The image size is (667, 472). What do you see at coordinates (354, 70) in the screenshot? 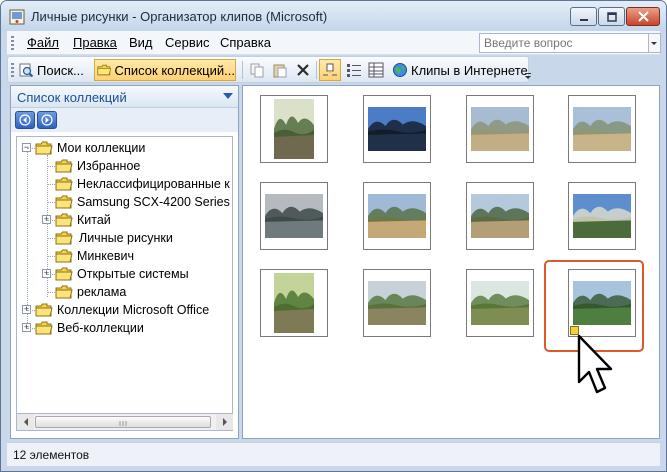
I see `list-view-button` at bounding box center [354, 70].